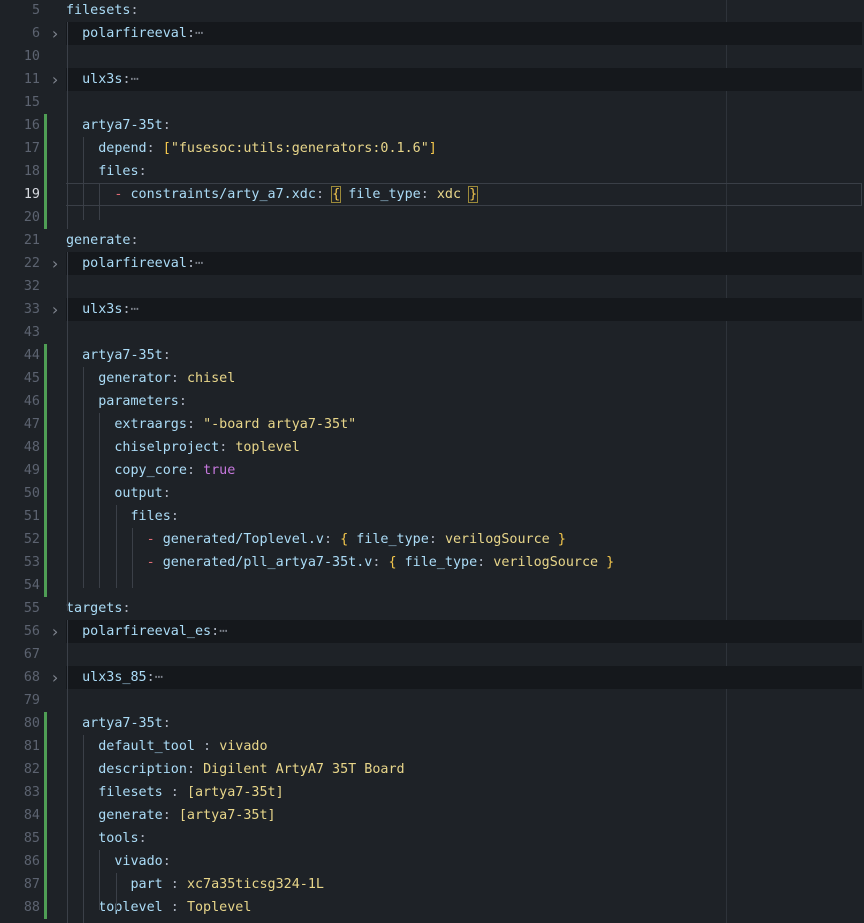 Image resolution: width=864 pixels, height=923 pixels. Describe the element at coordinates (20, 631) in the screenshot. I see `line-number: 56` at that location.